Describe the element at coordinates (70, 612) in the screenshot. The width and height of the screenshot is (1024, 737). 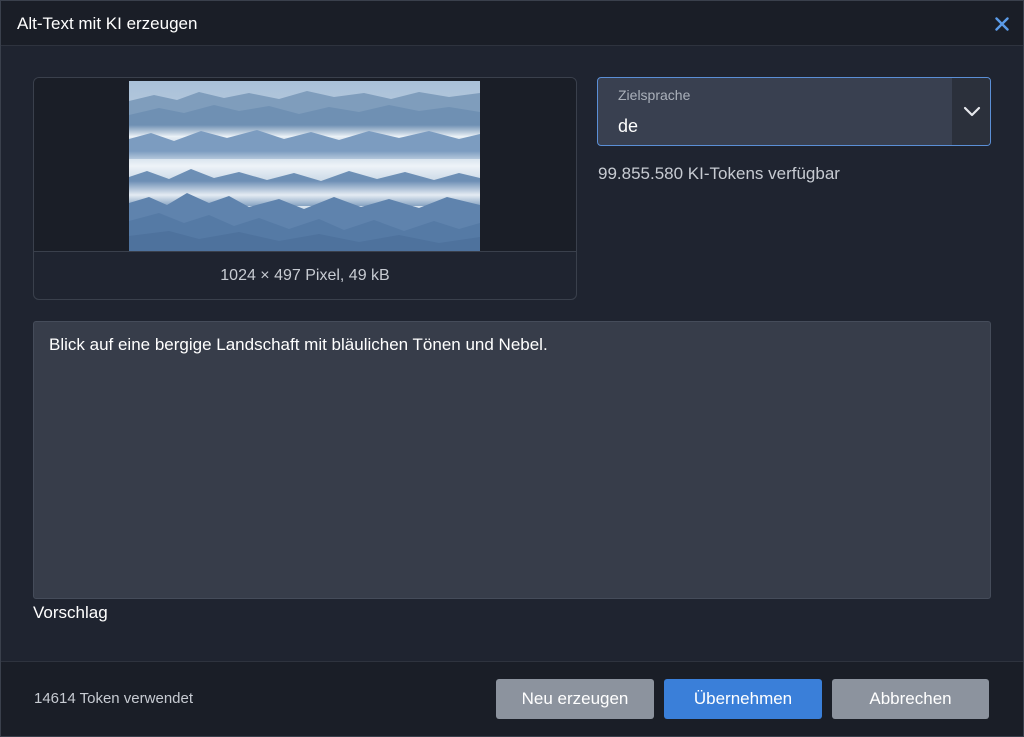
I see `suggestion-label: Vorschlag` at that location.